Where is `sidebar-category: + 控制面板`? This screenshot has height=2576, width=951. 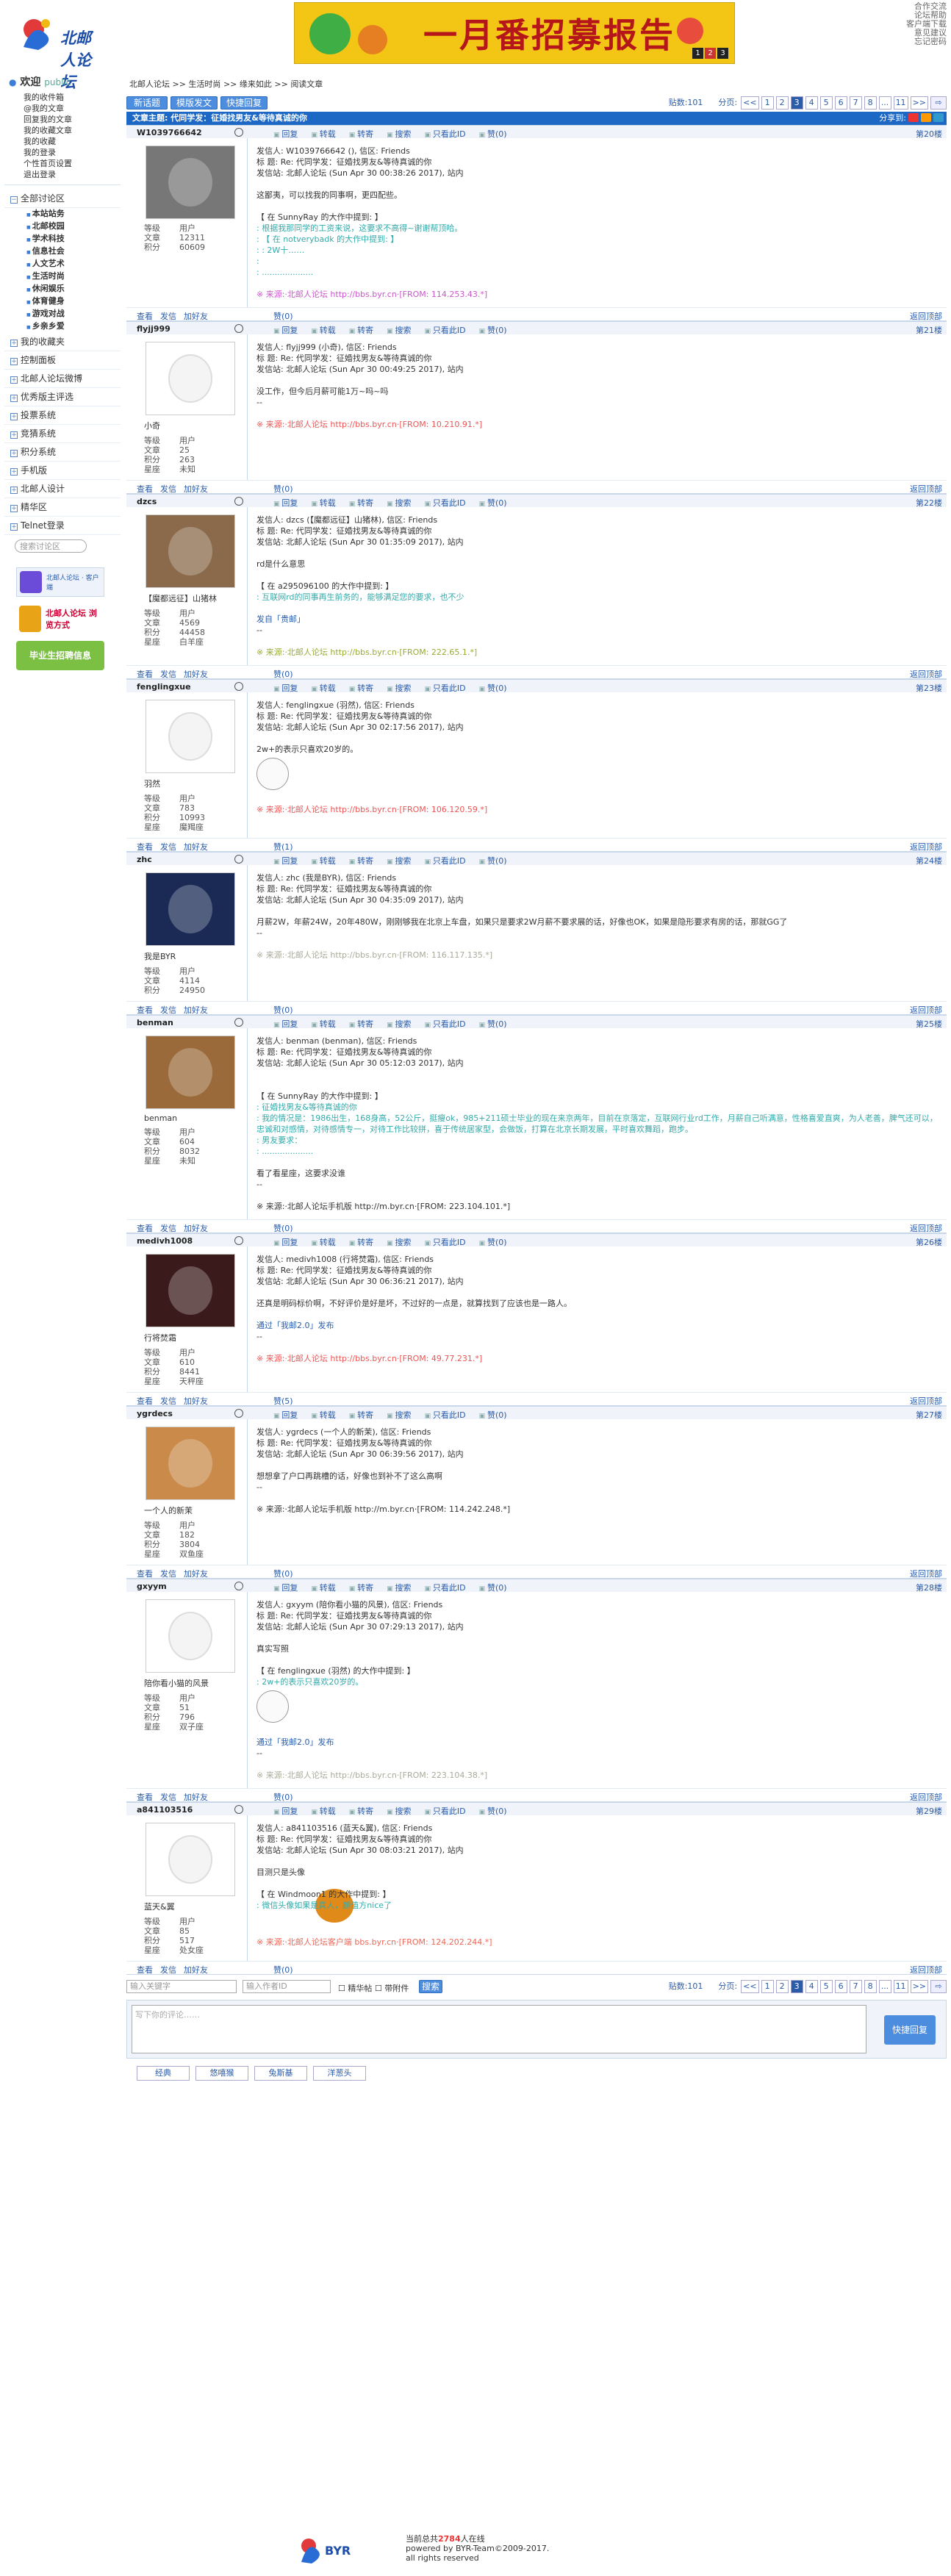
sidebar-category: + 控制面板 is located at coordinates (62, 360).